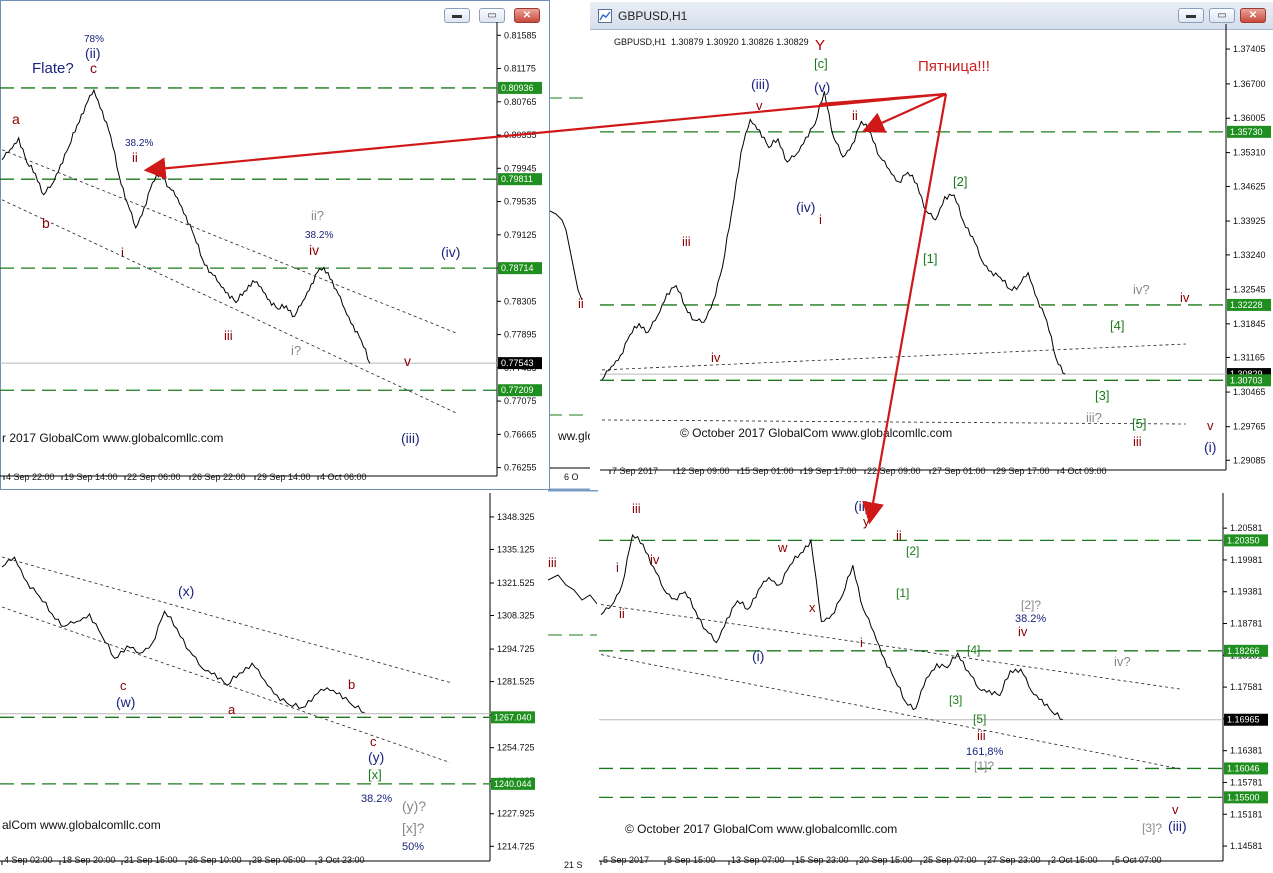 The image size is (1273, 873). I want to click on wave-label: b, so click(46, 223).